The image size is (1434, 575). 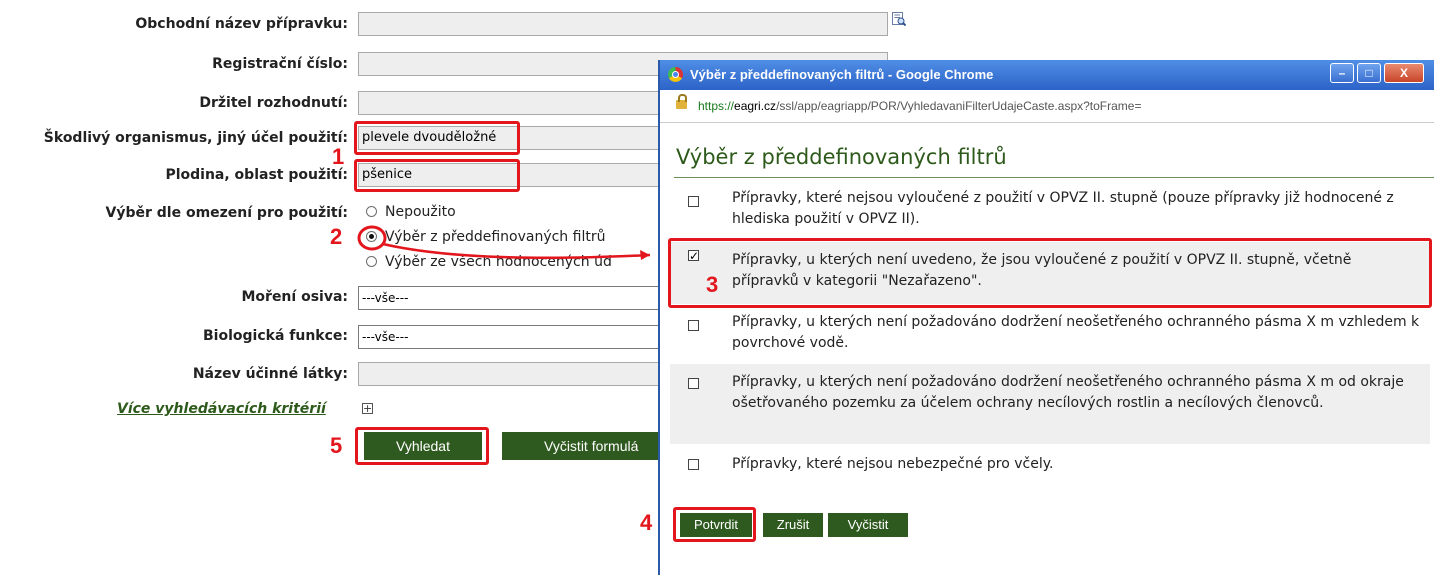 I want to click on label-holder: Držitel rozhodnutí:, so click(x=273, y=103).